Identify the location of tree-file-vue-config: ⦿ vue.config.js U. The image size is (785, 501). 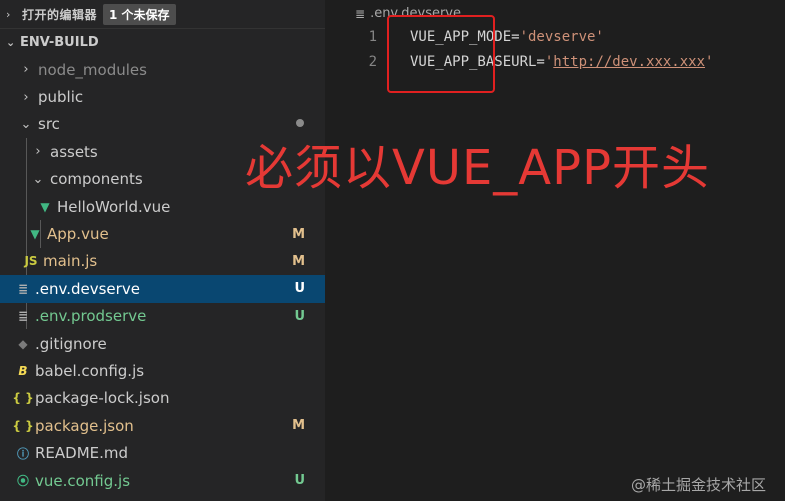
(162, 480).